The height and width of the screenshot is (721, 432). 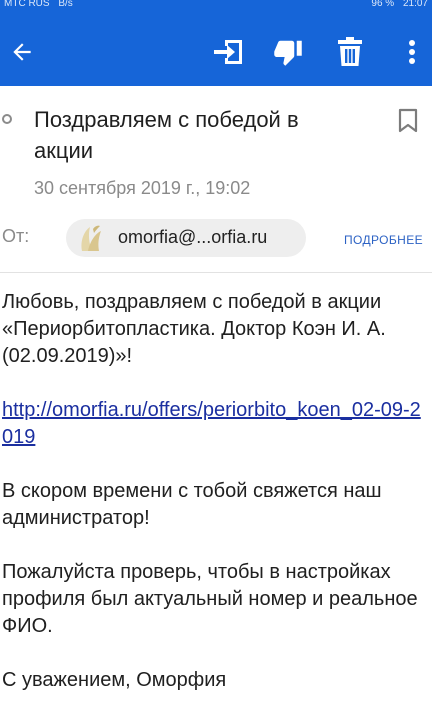 I want to click on details-link: ПОДРОБНЕЕ, so click(x=383, y=240).